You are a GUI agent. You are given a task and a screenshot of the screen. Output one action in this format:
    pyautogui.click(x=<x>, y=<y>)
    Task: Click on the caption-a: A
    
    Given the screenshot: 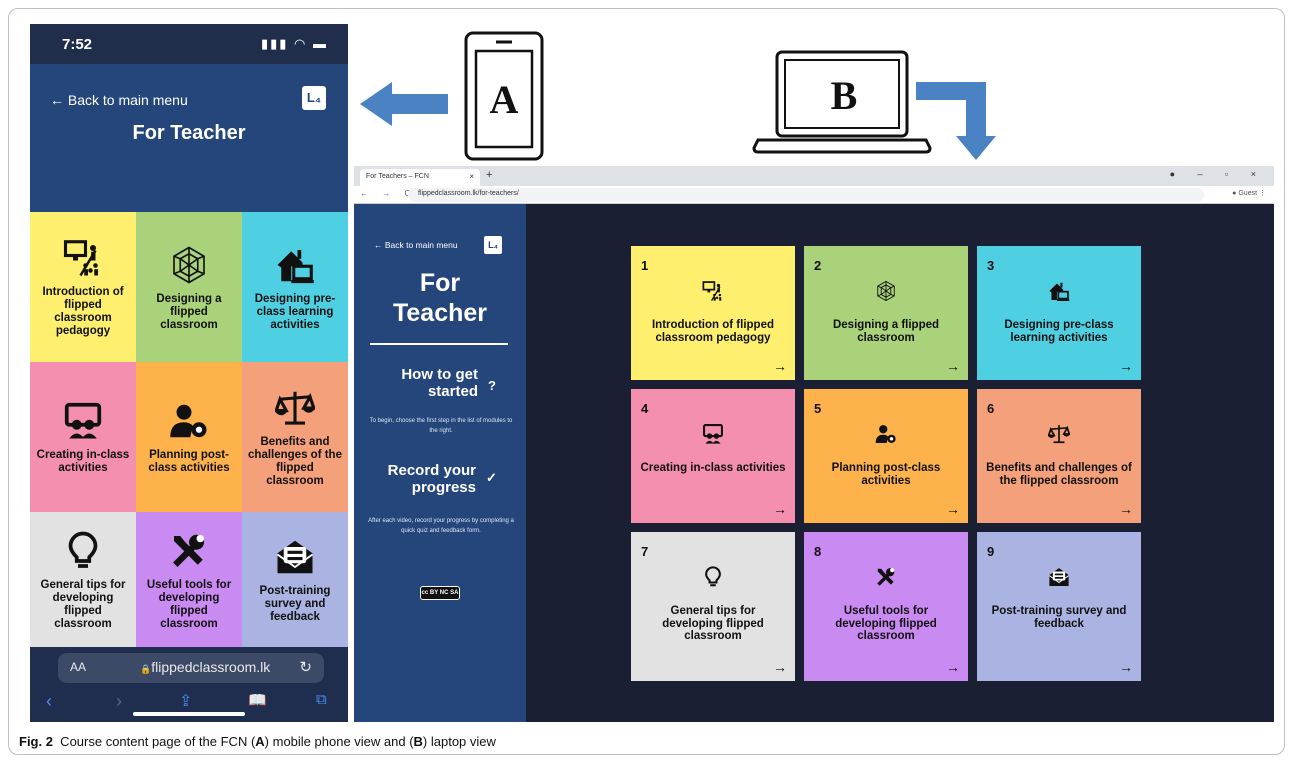 What is the action you would take?
    pyautogui.click(x=260, y=741)
    